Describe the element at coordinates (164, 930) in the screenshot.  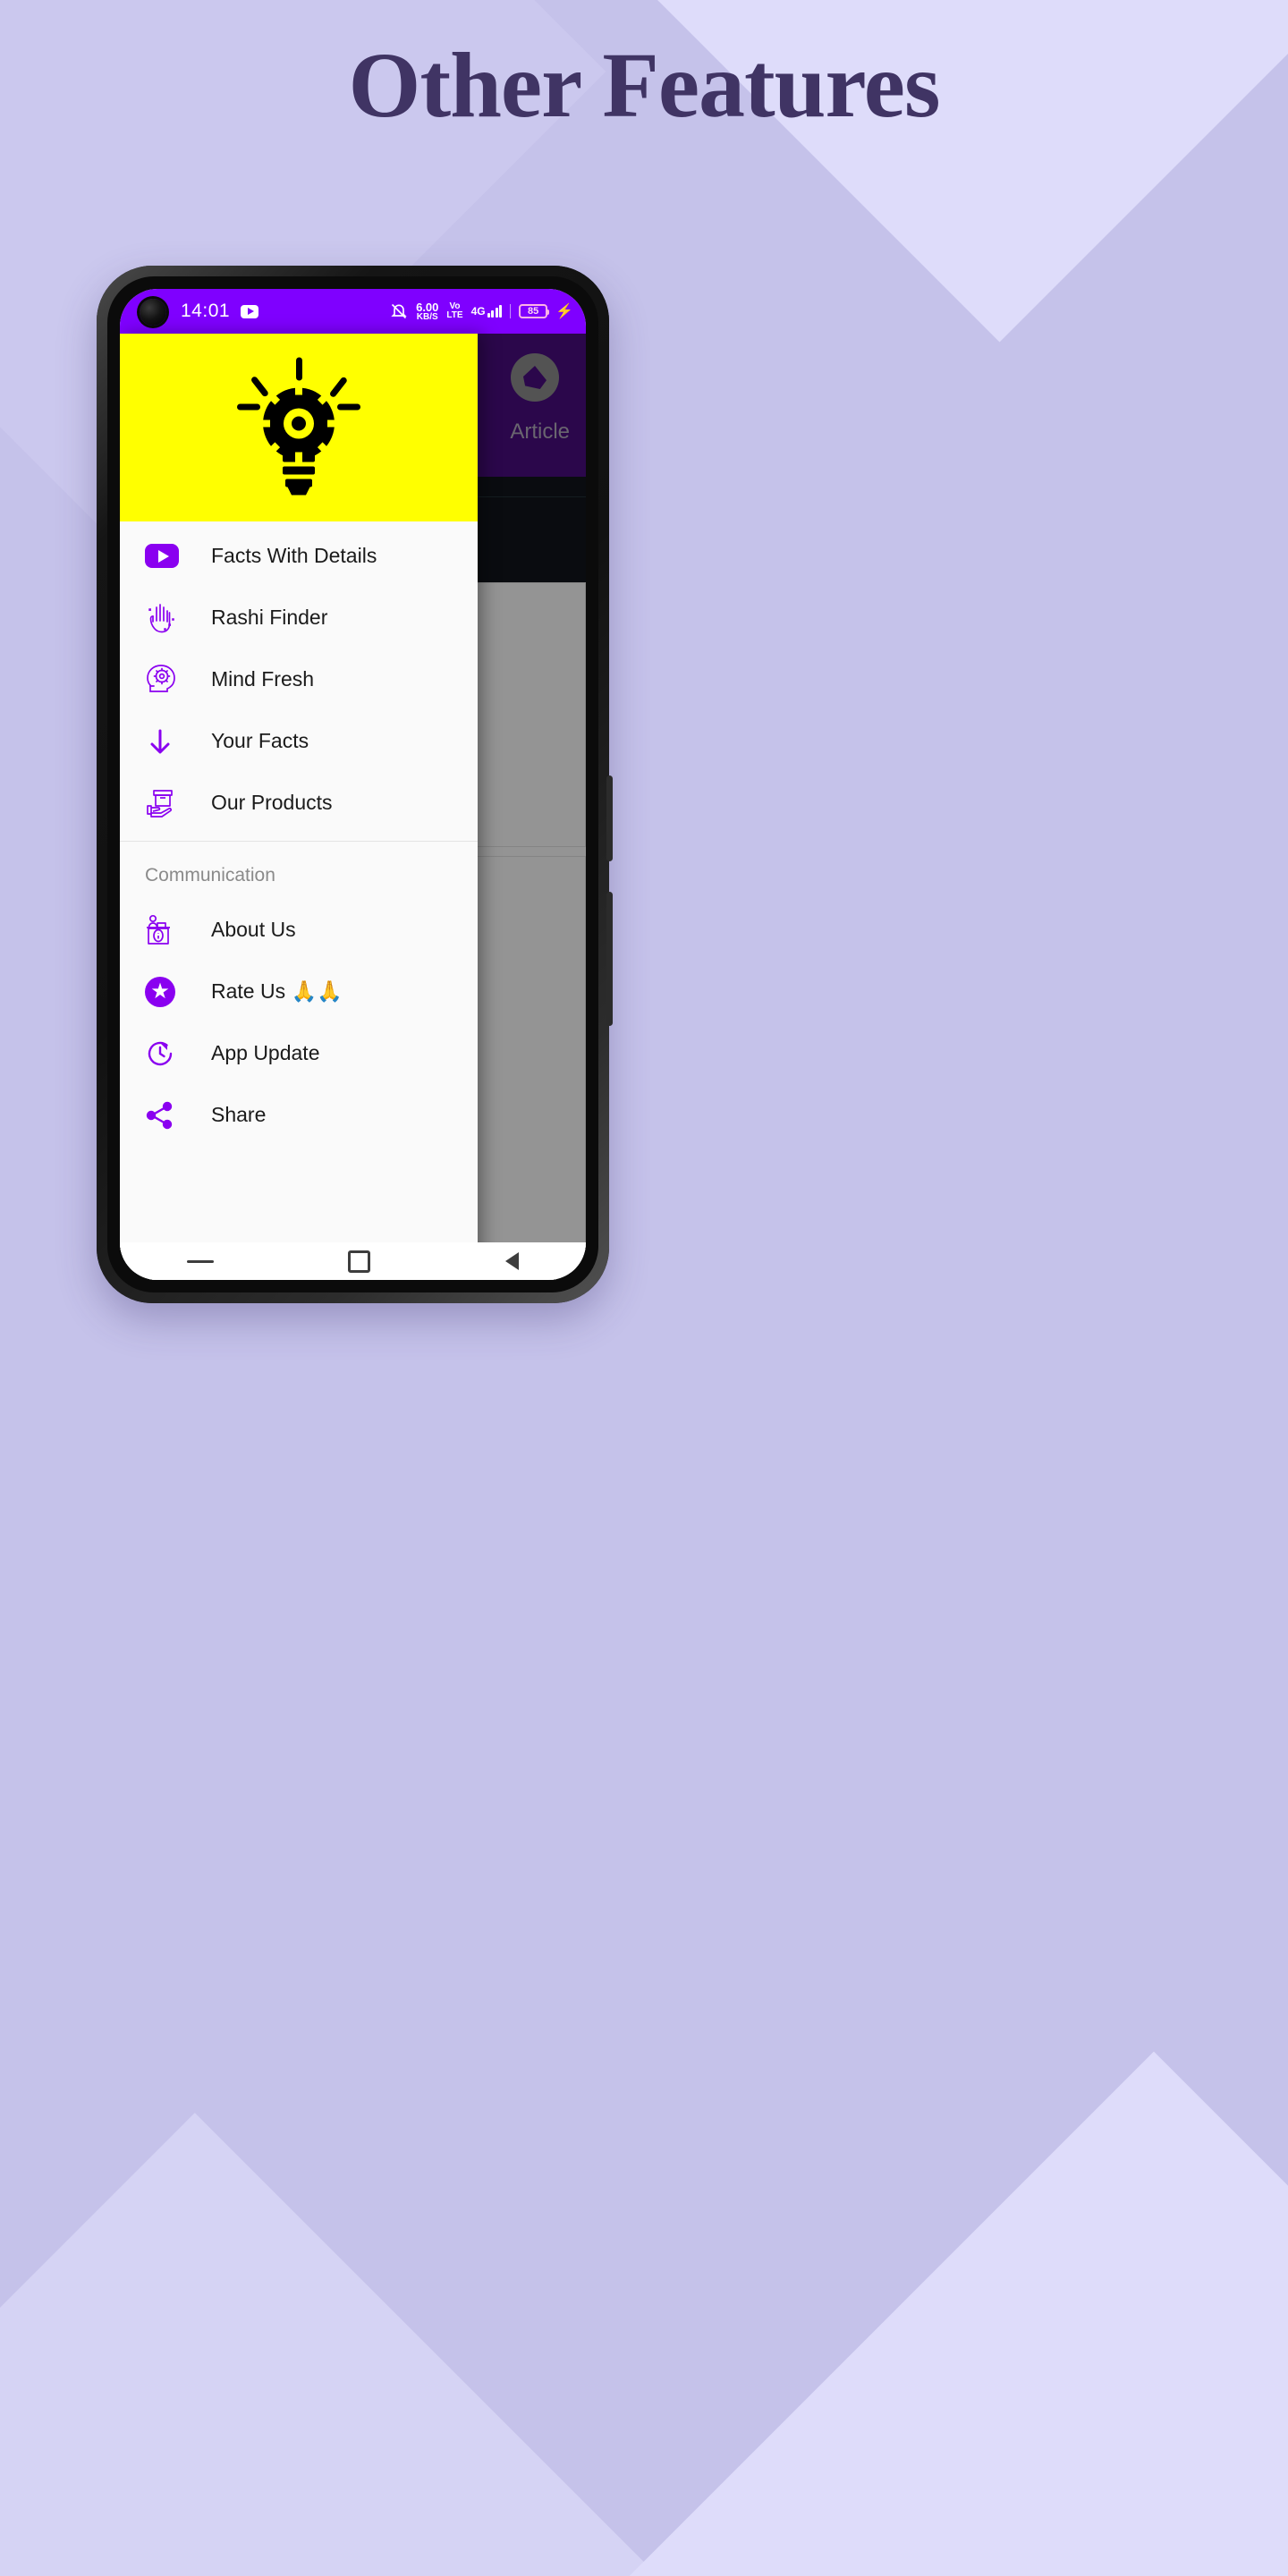
I see `info-desk-icon` at that location.